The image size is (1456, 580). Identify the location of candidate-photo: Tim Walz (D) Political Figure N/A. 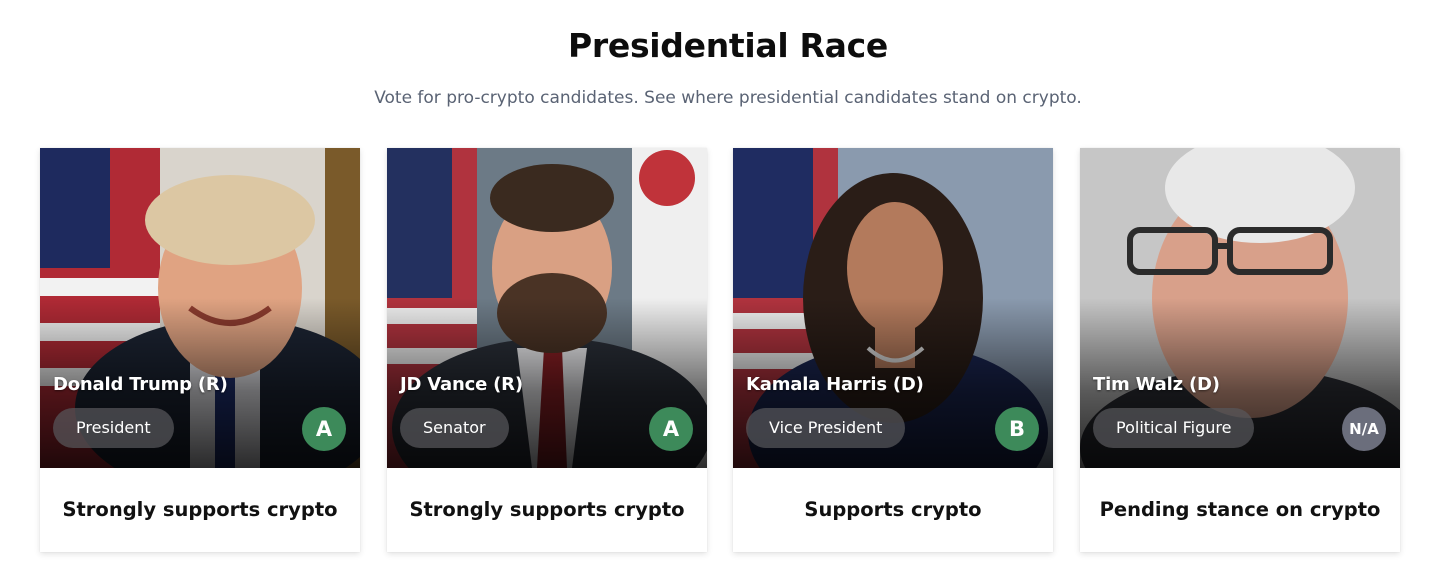
(1240, 308).